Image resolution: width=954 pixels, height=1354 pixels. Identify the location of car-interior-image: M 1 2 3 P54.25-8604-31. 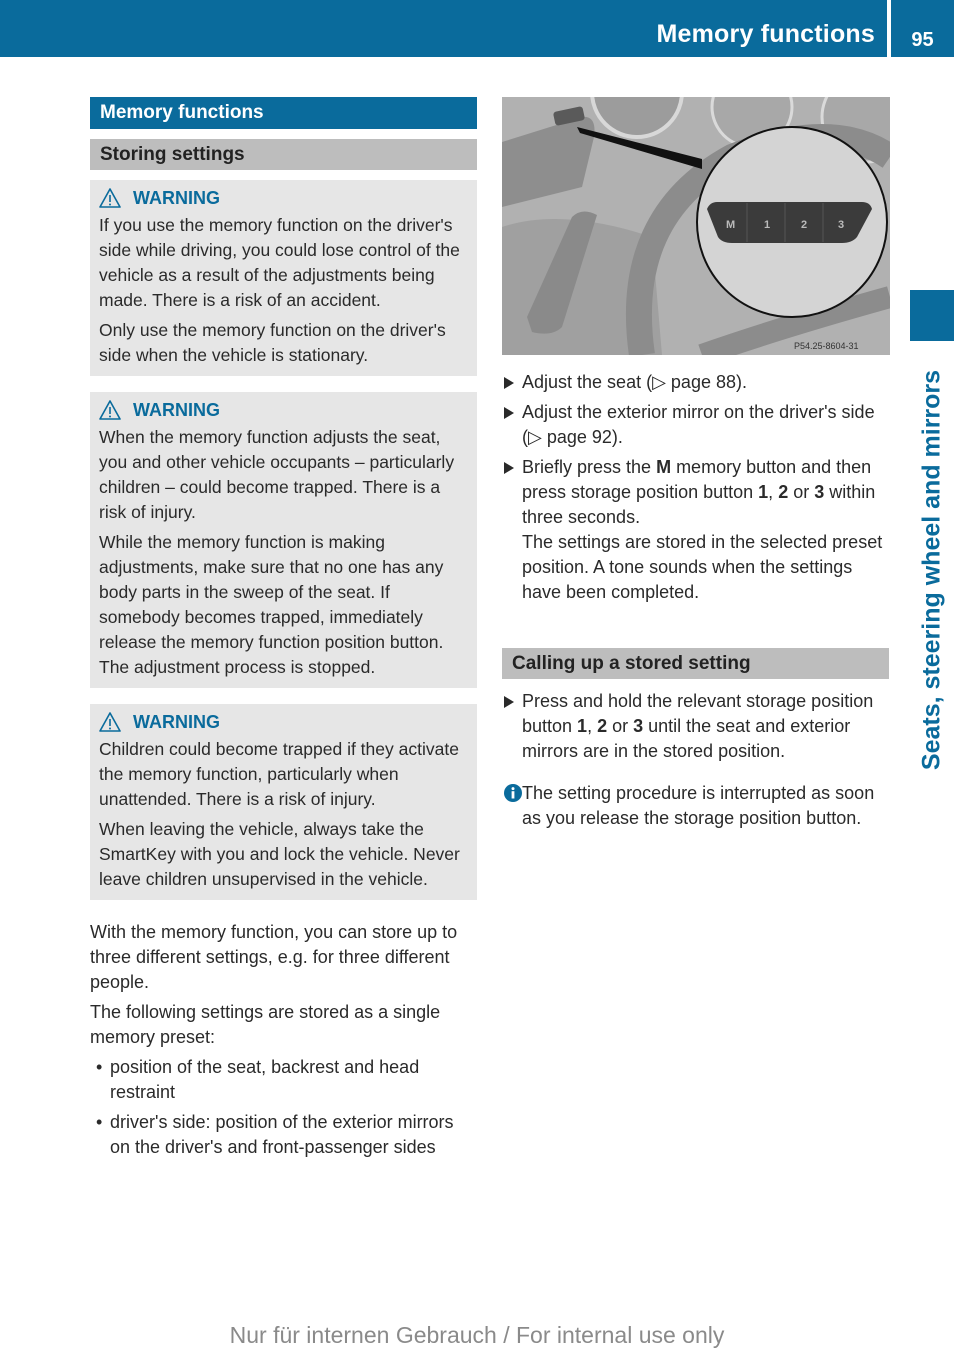
(696, 226).